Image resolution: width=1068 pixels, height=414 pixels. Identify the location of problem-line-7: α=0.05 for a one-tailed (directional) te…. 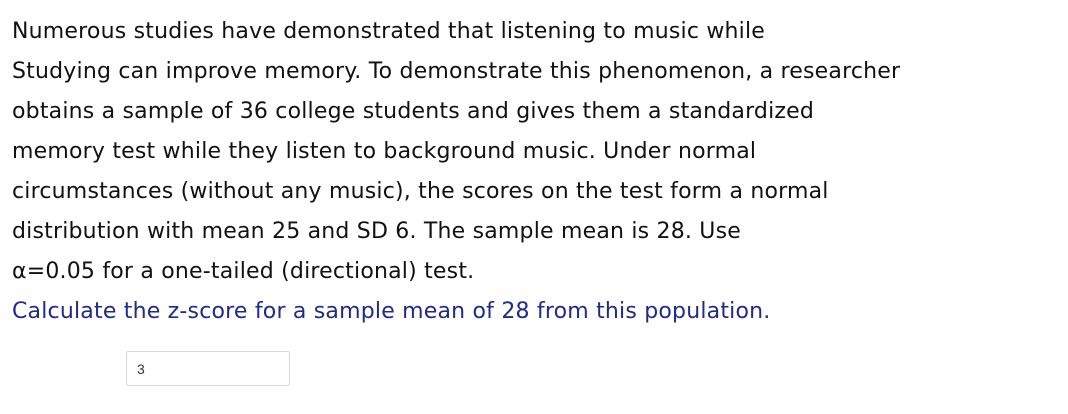
(243, 271).